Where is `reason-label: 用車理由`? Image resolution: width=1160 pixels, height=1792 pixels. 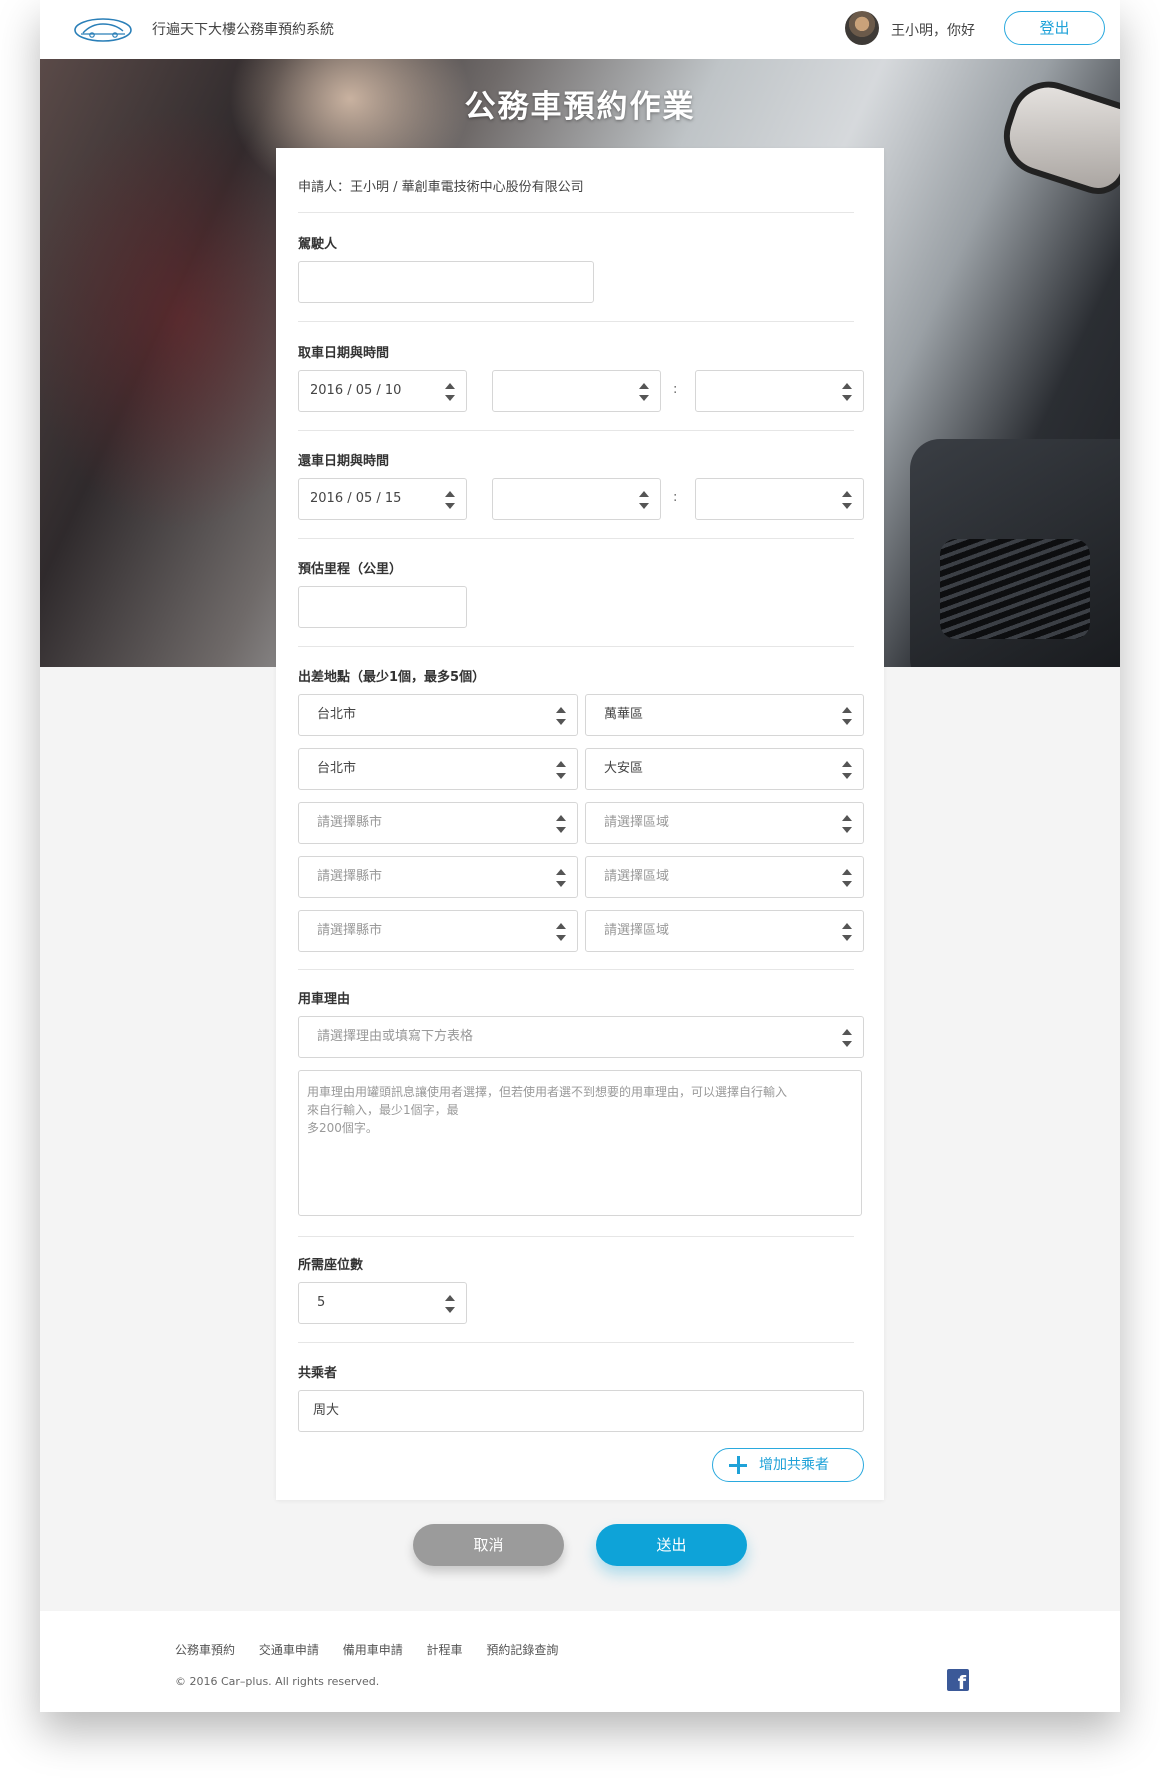 reason-label: 用車理由 is located at coordinates (324, 999).